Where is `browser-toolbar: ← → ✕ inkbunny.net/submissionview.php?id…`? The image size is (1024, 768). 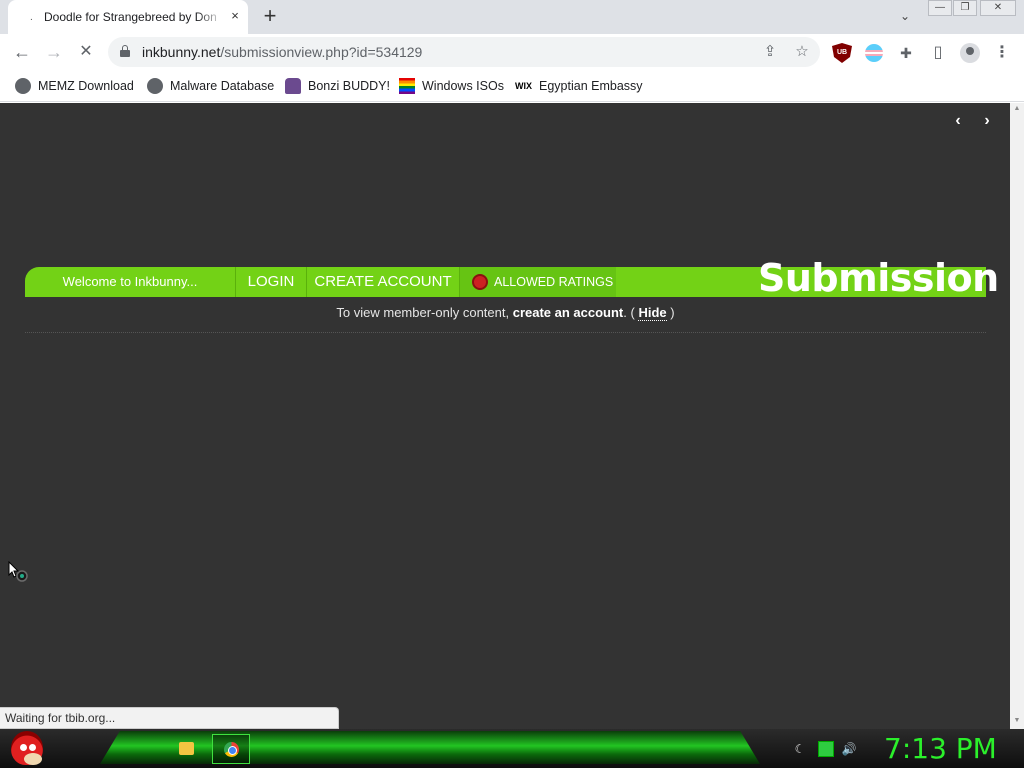
browser-toolbar: ← → ✕ inkbunny.net/submissionview.php?id… is located at coordinates (512, 52).